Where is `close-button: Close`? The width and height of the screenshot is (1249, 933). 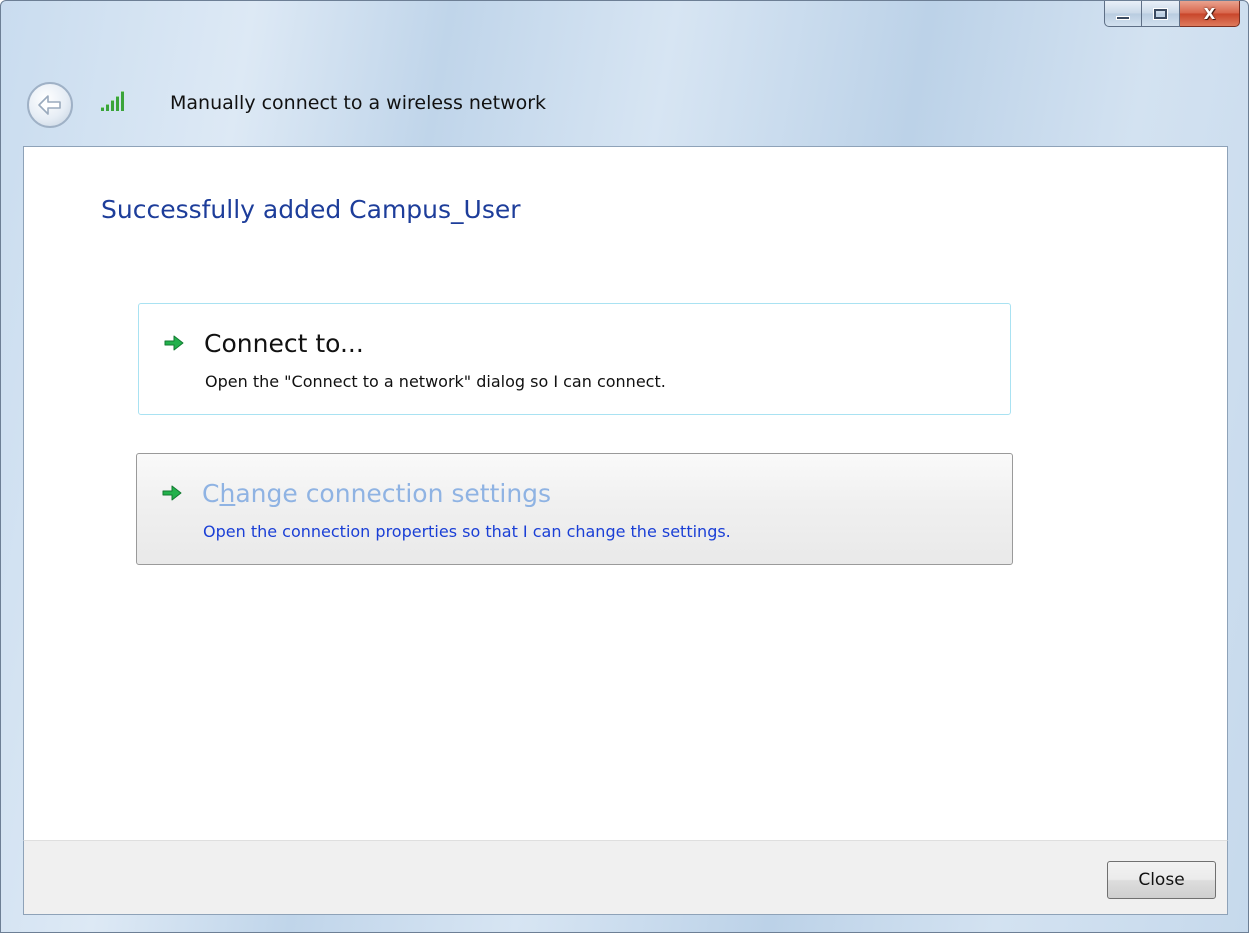
close-button: Close is located at coordinates (1161, 880).